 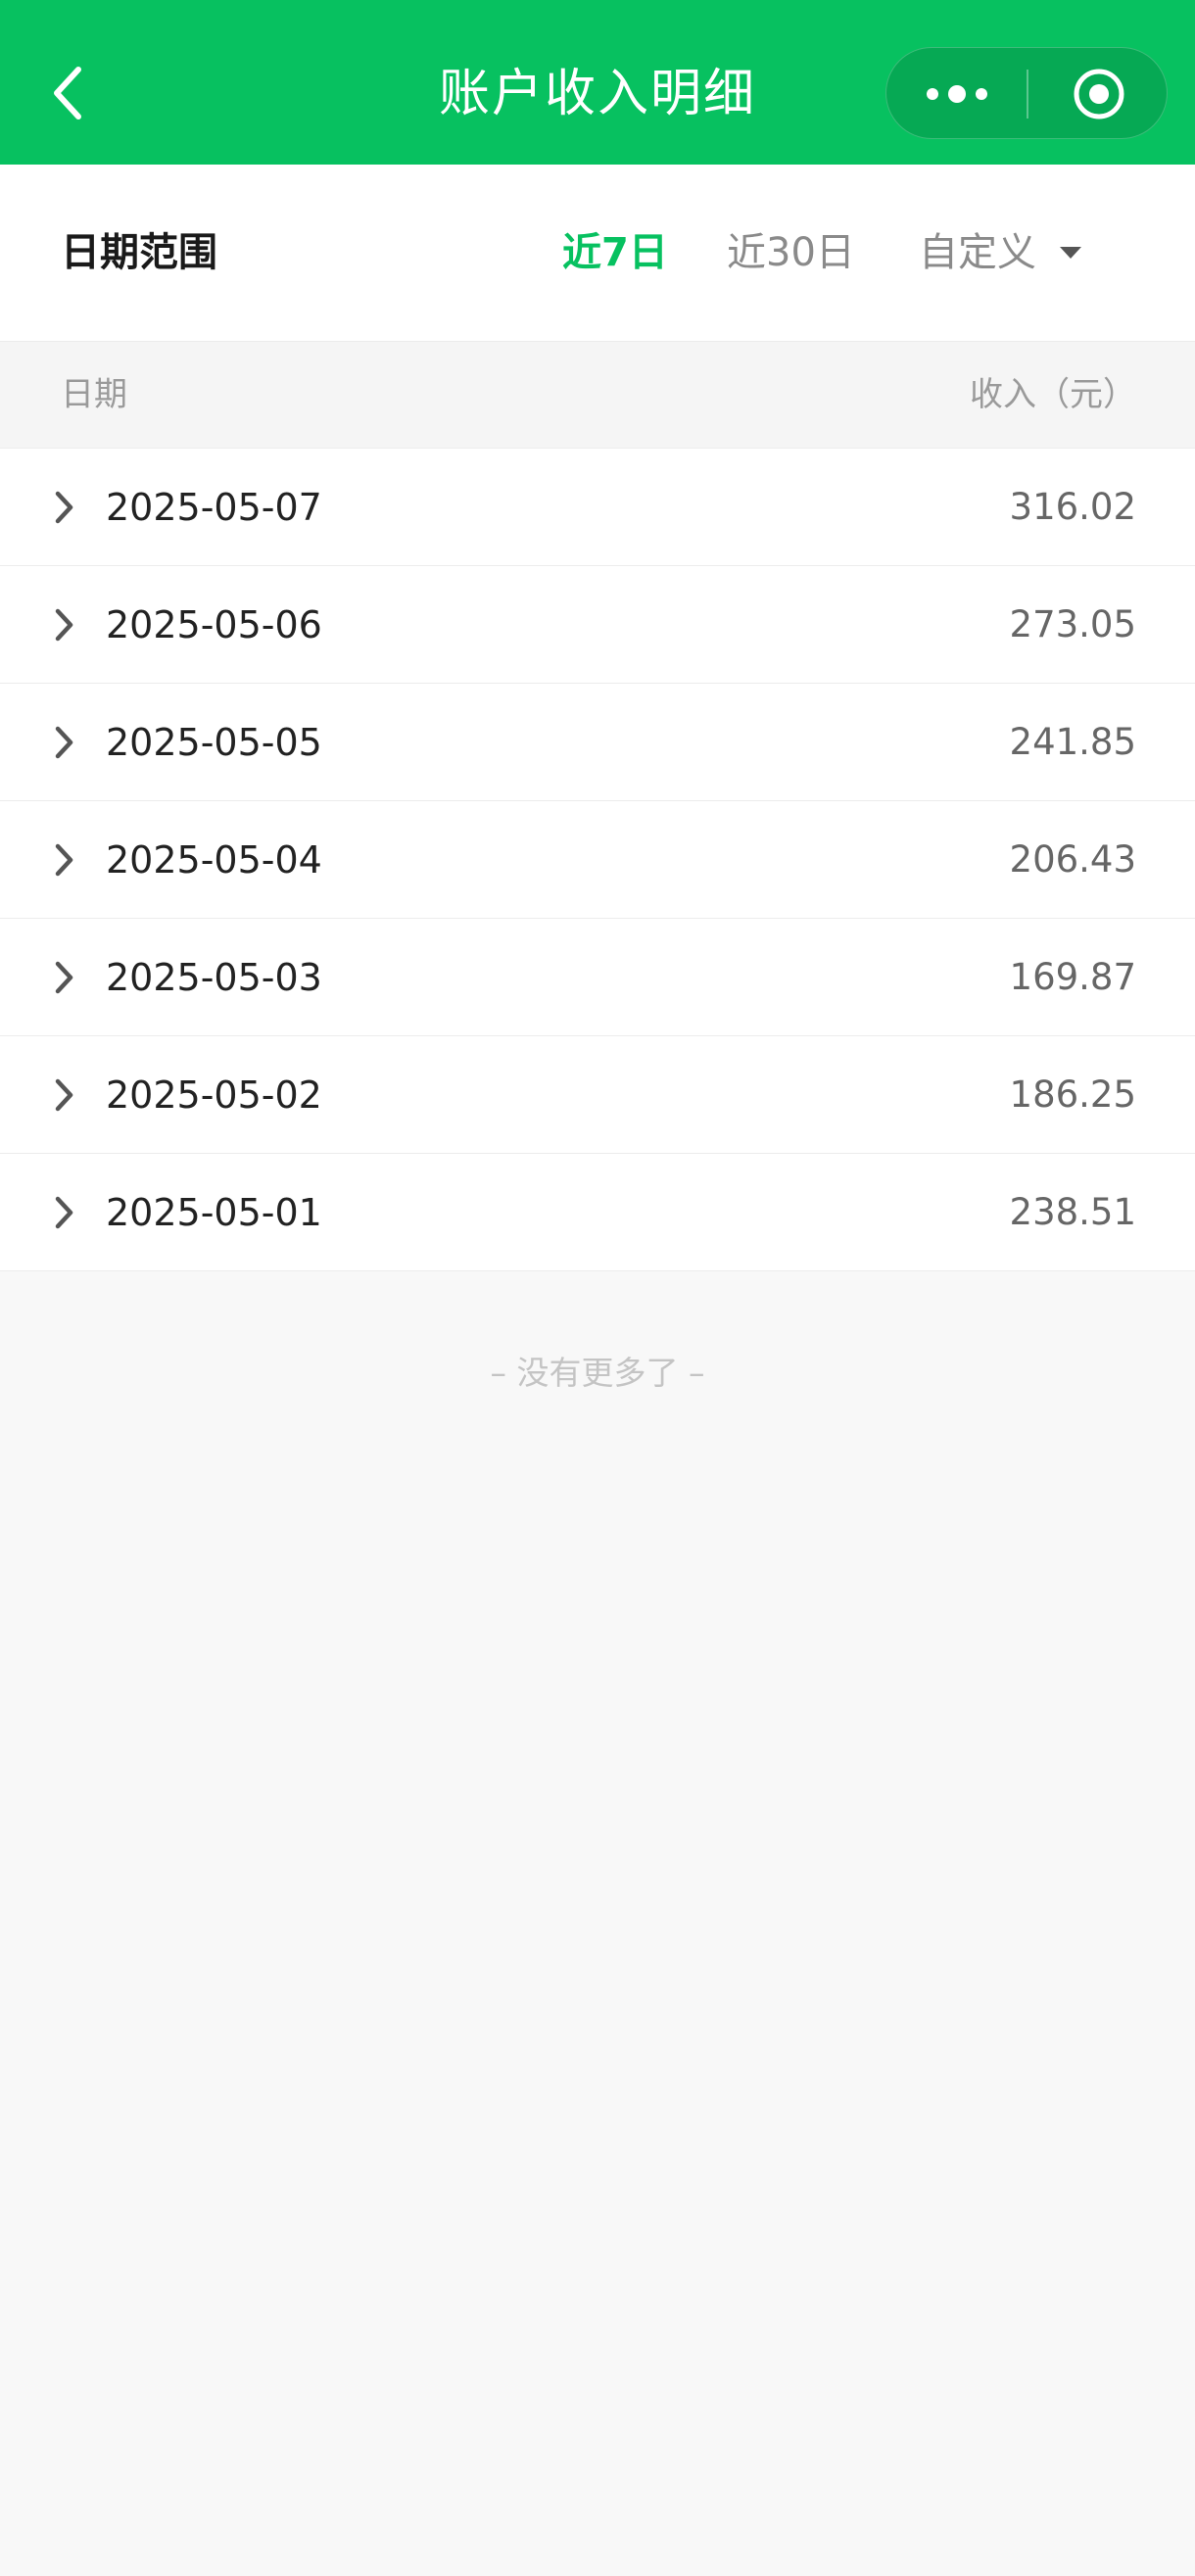 I want to click on table-row: 2025-05-01 238.51, so click(x=597, y=1212).